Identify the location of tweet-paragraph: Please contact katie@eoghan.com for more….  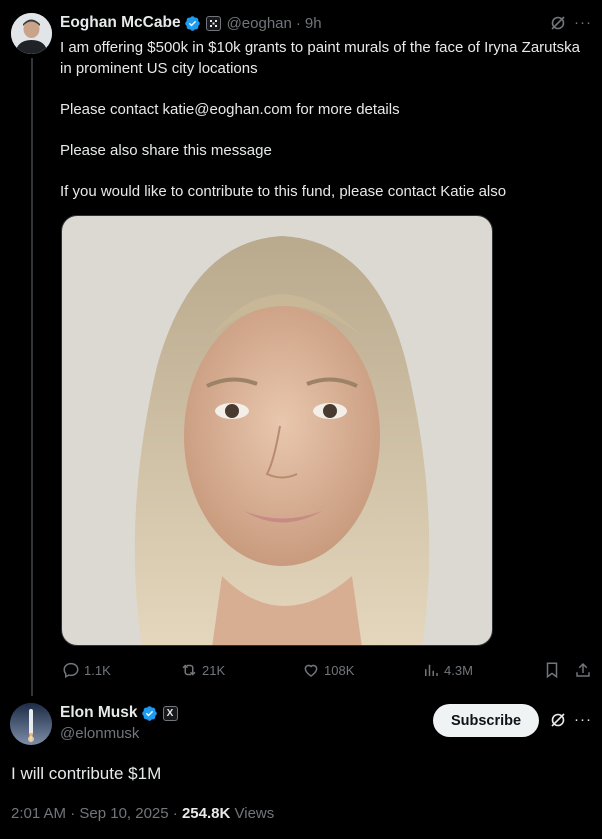
(230, 109).